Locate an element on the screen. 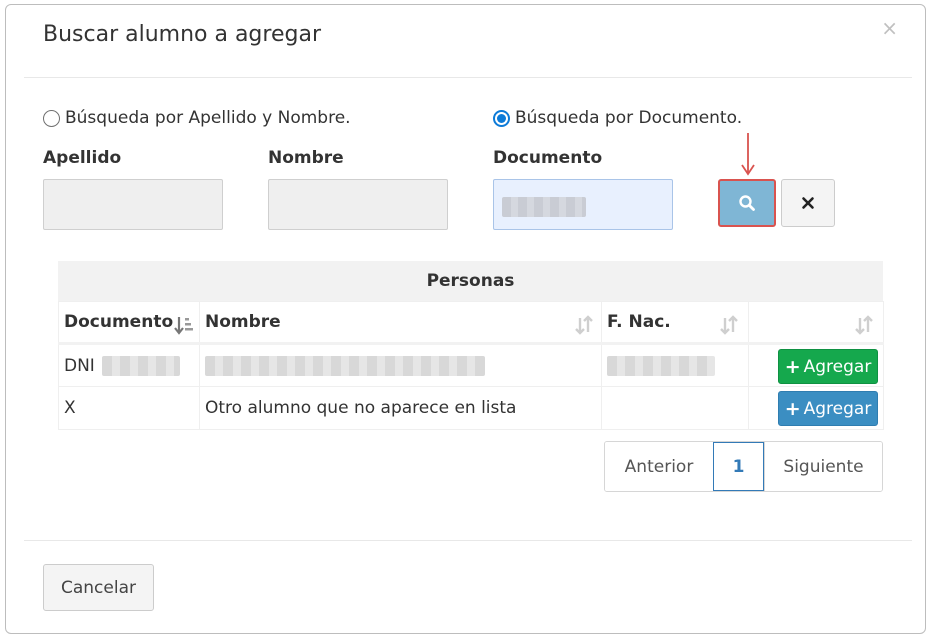 The width and height of the screenshot is (931, 638). radio-search-by-name-label: Búsqueda por Apellido y Nombre. is located at coordinates (208, 118).